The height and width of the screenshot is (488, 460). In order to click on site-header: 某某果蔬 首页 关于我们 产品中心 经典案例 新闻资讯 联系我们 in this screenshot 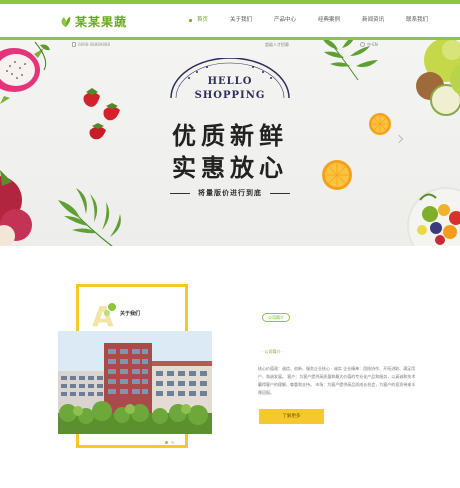, I will do `click(230, 20)`.